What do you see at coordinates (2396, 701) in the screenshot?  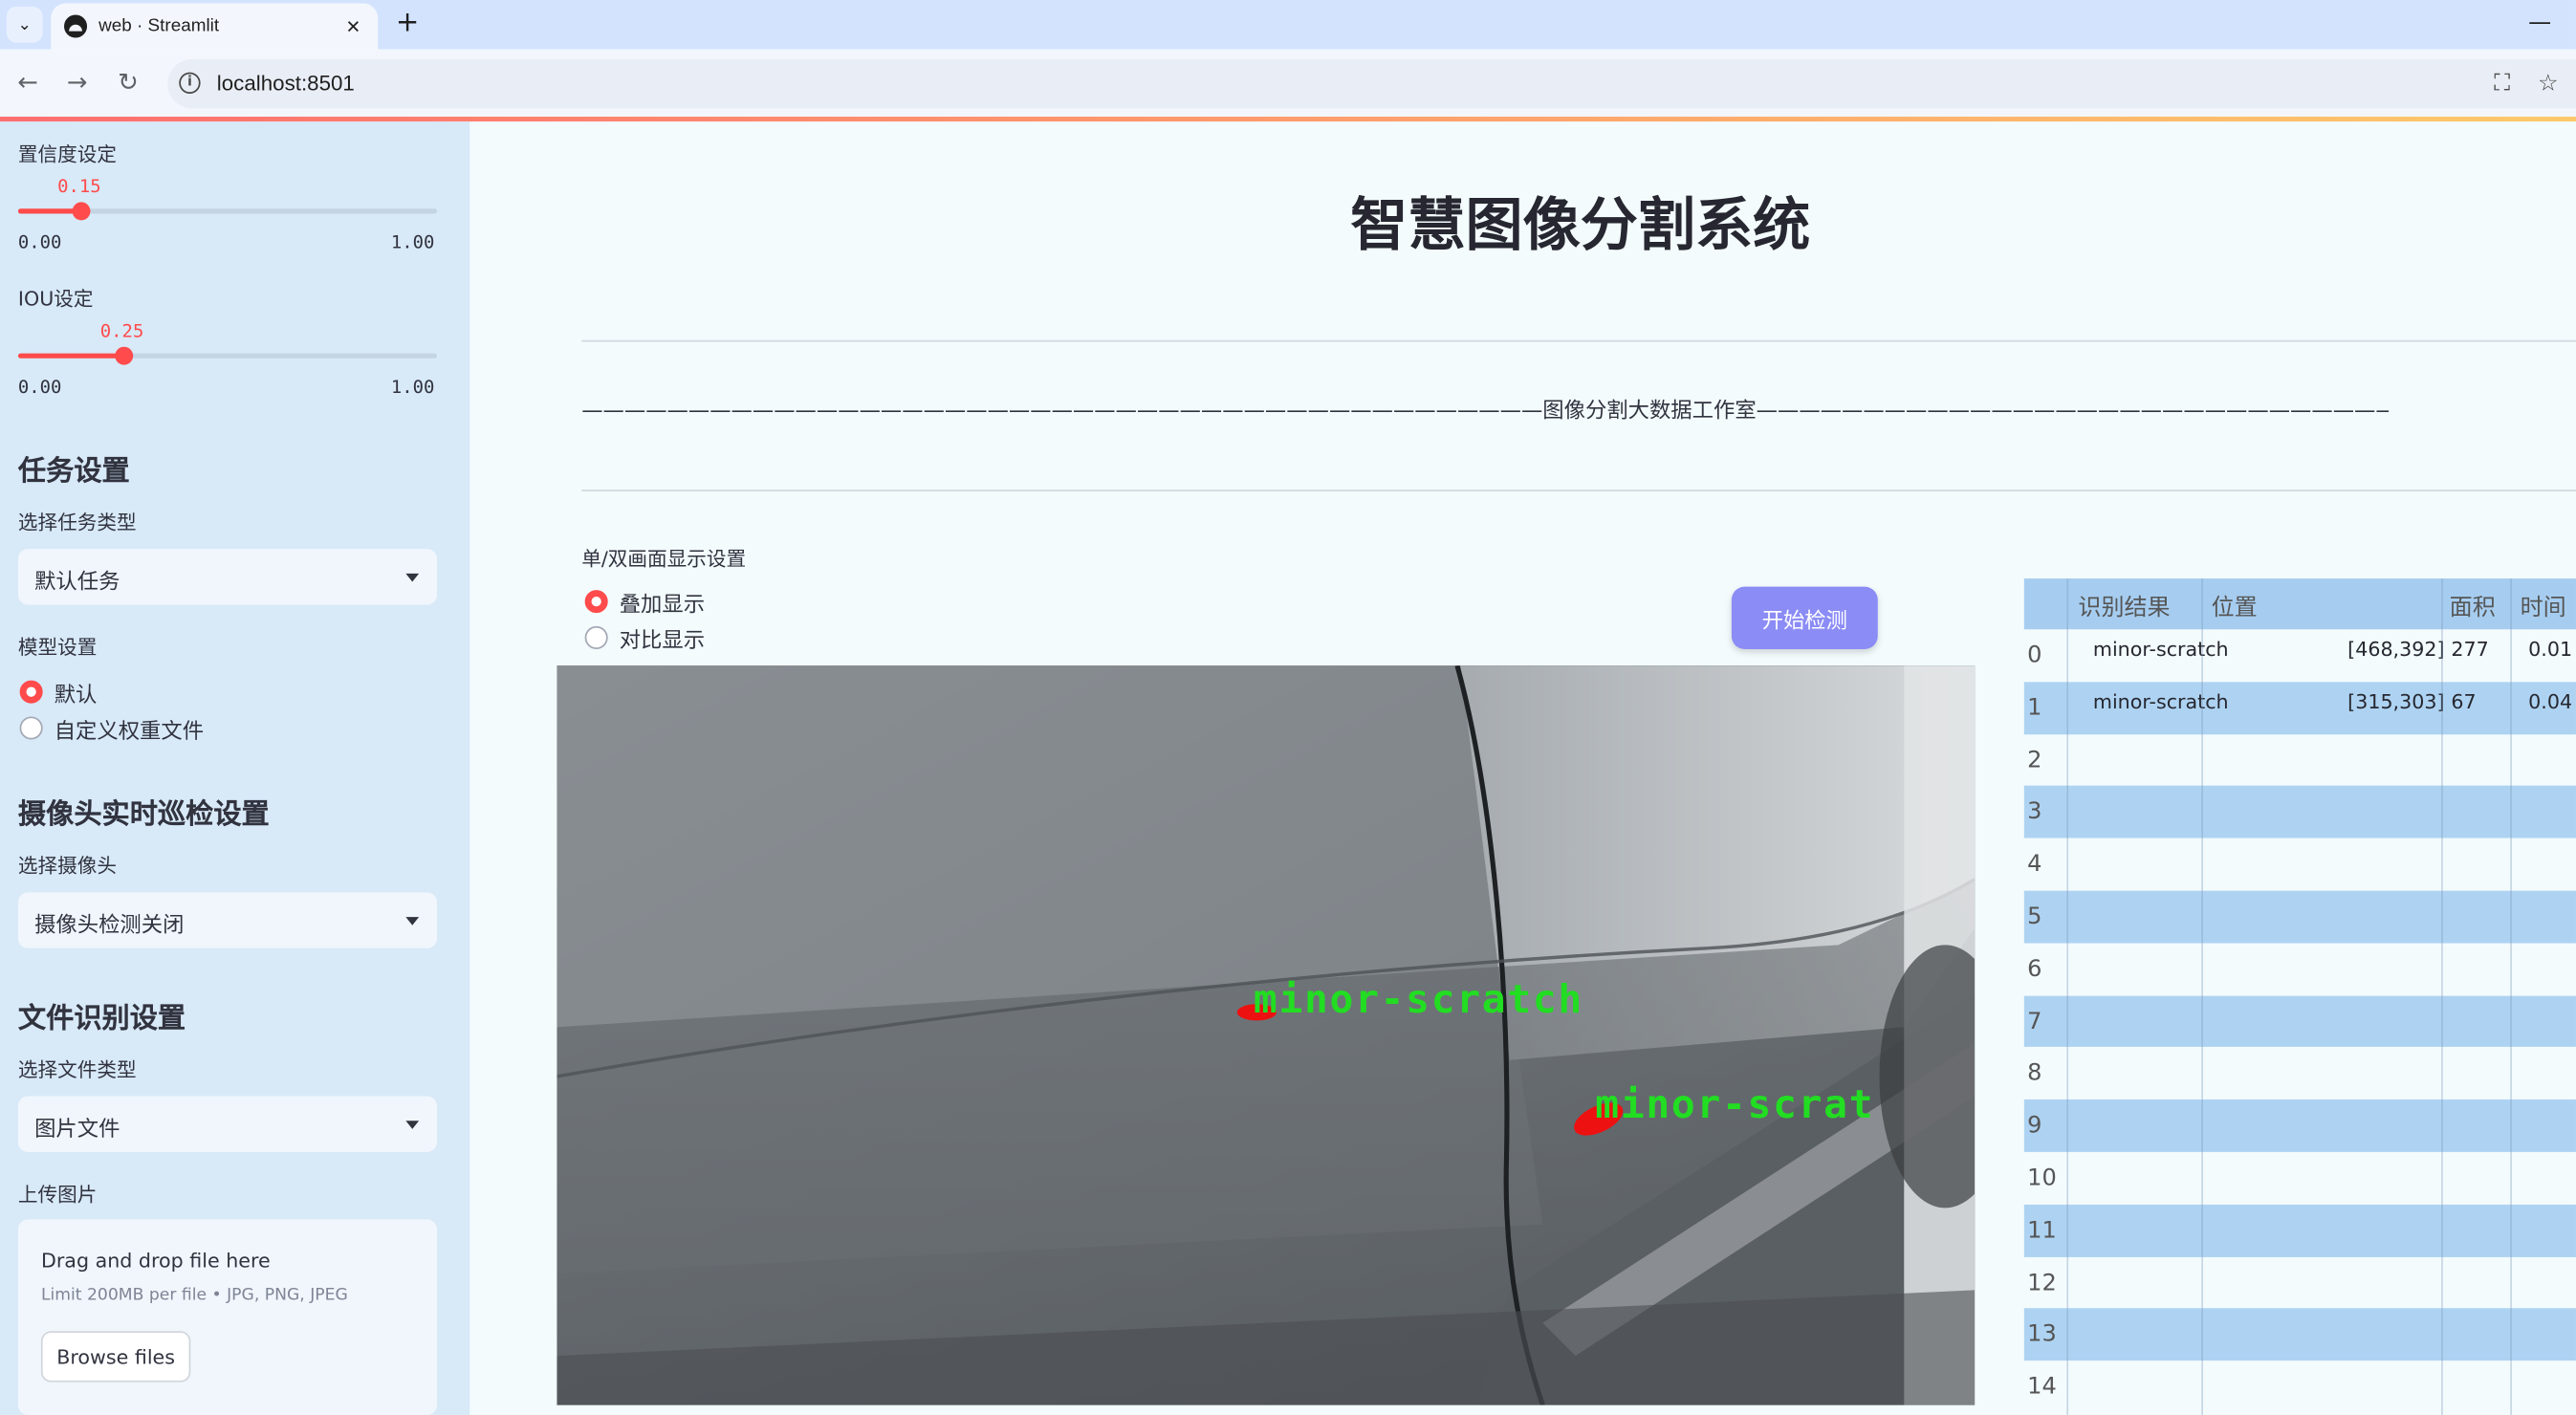 I see `cell-position: [315,303]` at bounding box center [2396, 701].